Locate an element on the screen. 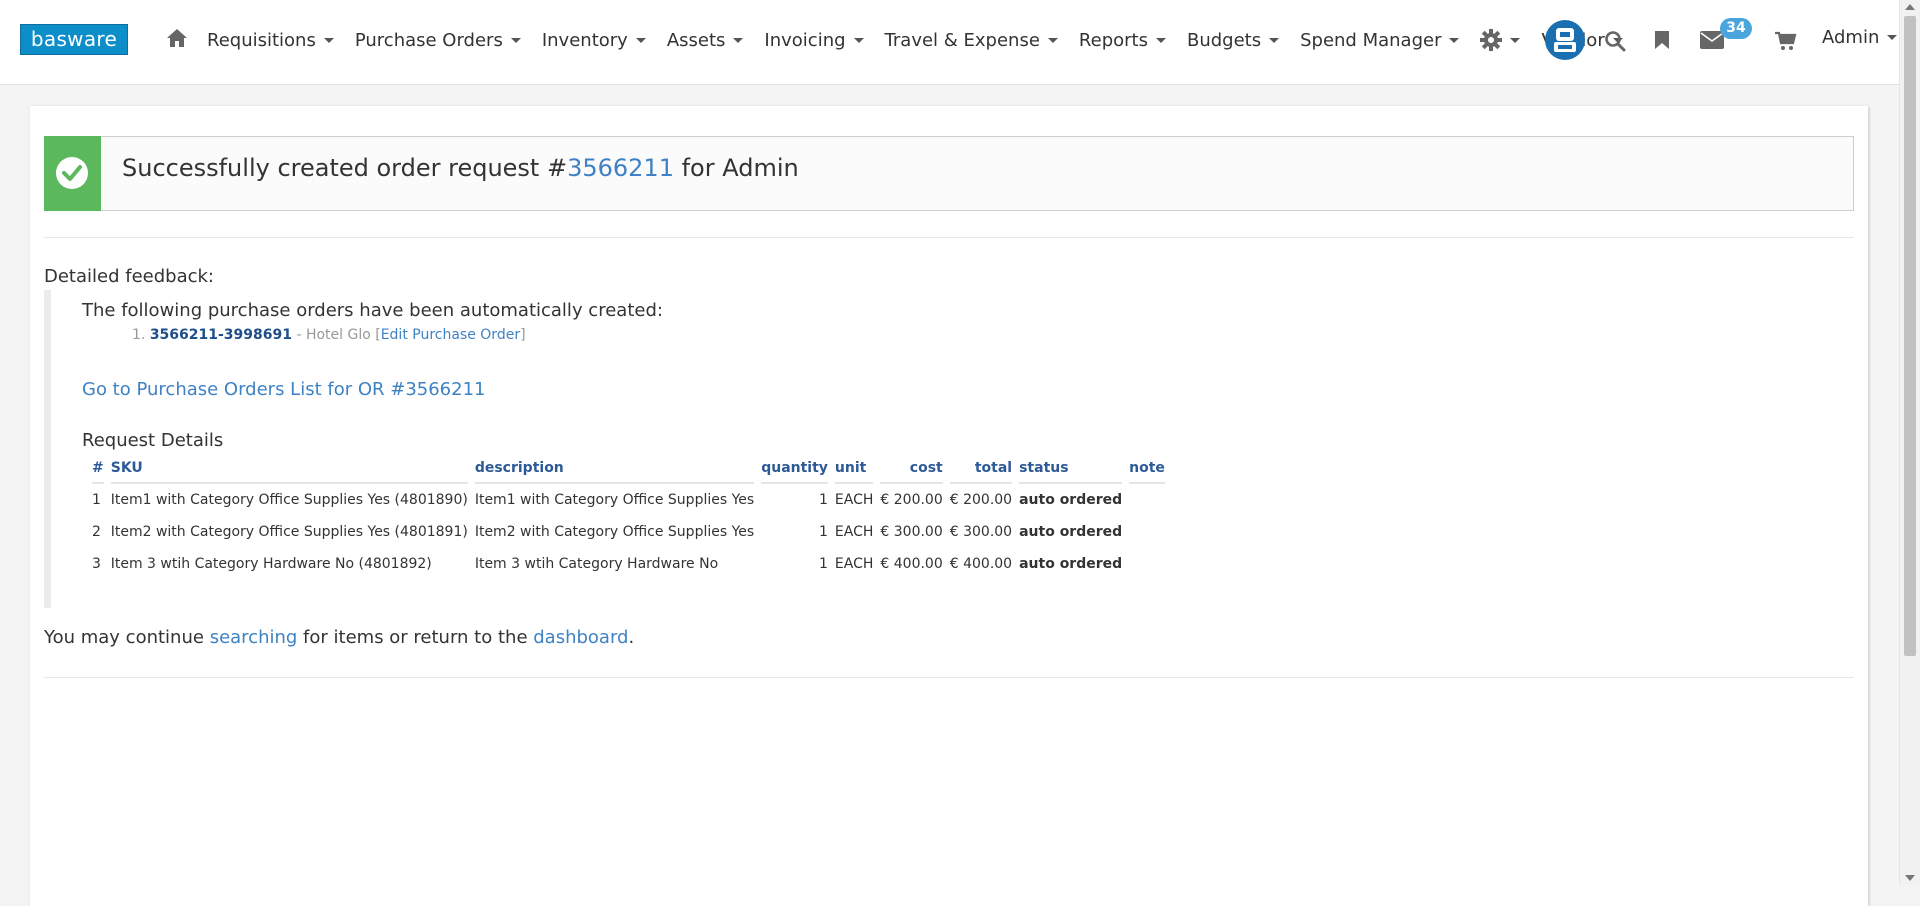 The width and height of the screenshot is (1920, 906). row-description: Item2 with Category Office Supplies Yes is located at coordinates (614, 532).